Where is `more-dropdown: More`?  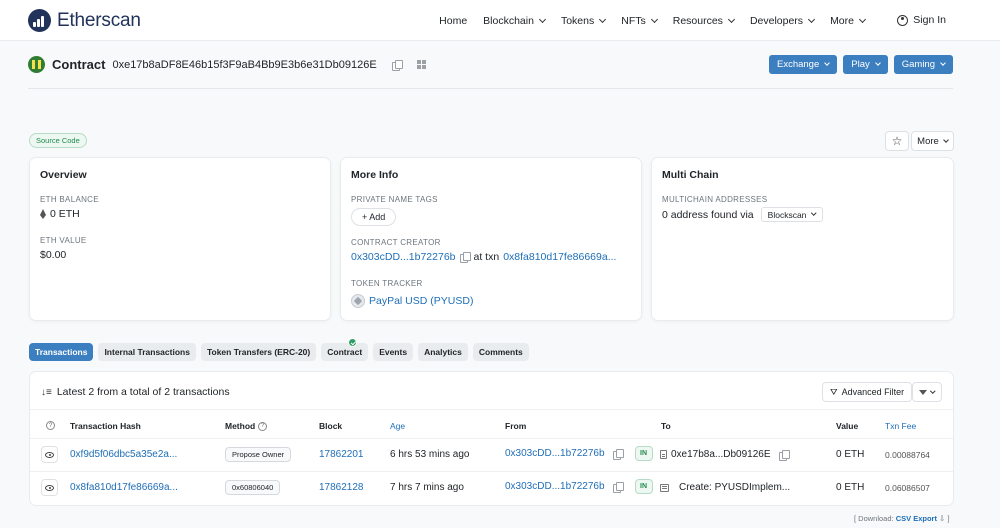
more-dropdown: More is located at coordinates (932, 141).